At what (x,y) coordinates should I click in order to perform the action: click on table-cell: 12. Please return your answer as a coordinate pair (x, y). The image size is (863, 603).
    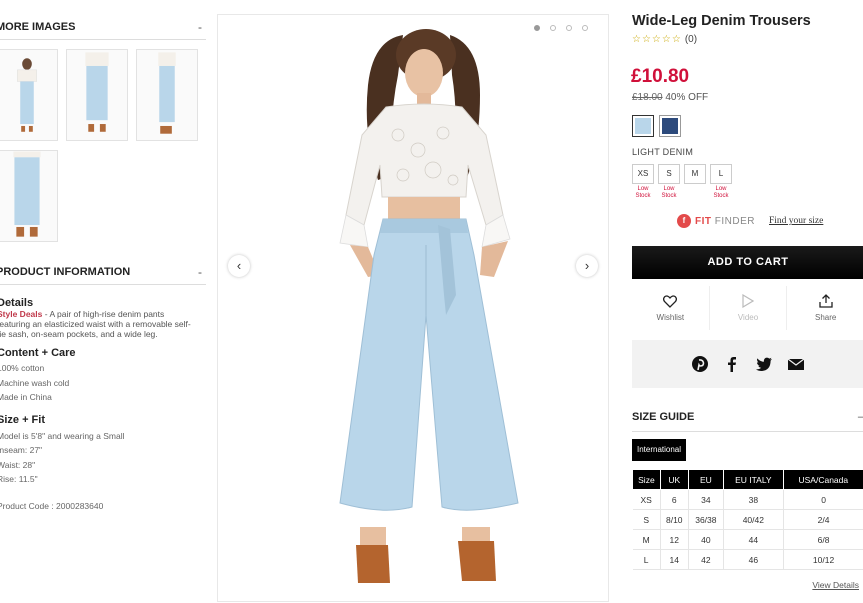
    Looking at the image, I should click on (674, 539).